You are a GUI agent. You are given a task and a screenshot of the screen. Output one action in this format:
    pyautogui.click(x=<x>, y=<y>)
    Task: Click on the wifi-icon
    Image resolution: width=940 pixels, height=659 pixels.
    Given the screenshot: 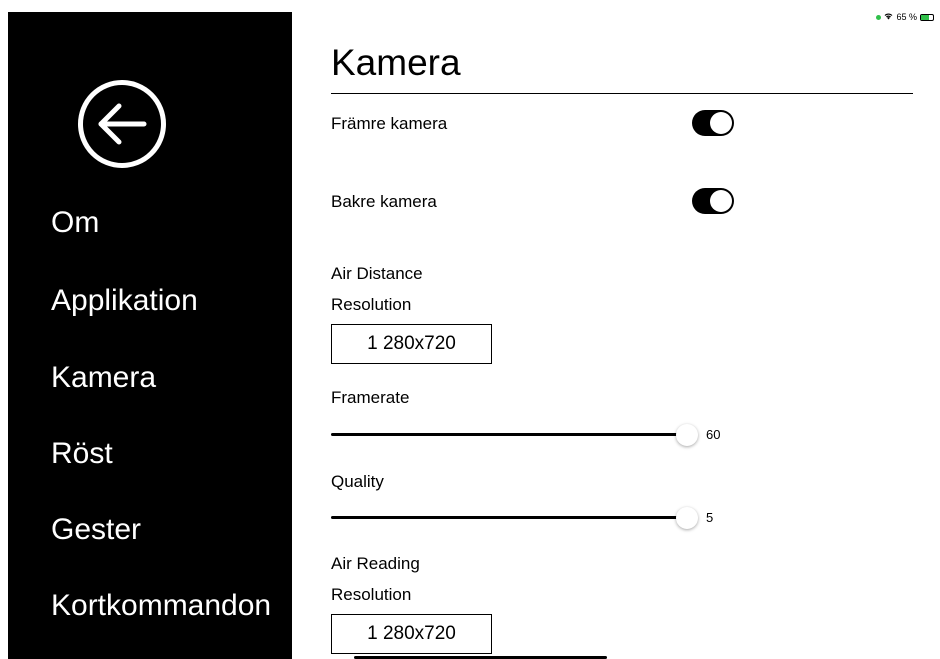 What is the action you would take?
    pyautogui.click(x=888, y=17)
    